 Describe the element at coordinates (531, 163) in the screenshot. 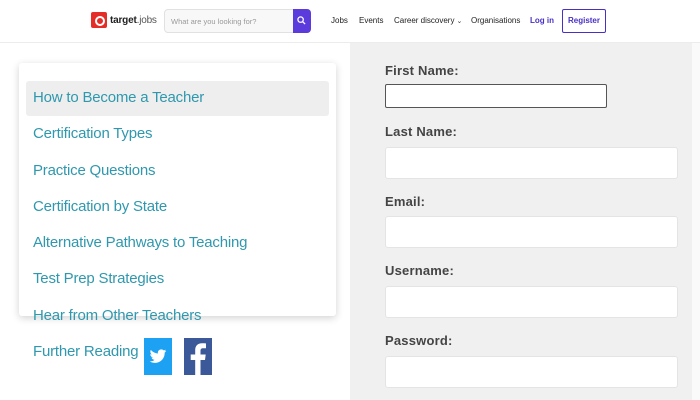

I see `last-name-field` at that location.